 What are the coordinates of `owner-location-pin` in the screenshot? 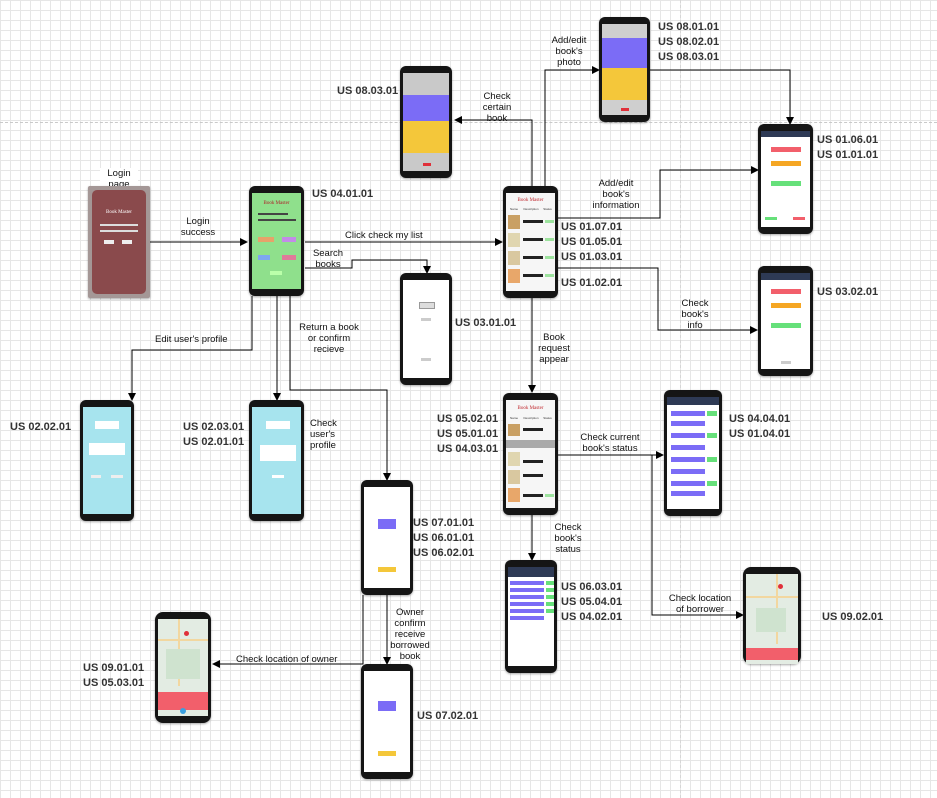 It's located at (186, 633).